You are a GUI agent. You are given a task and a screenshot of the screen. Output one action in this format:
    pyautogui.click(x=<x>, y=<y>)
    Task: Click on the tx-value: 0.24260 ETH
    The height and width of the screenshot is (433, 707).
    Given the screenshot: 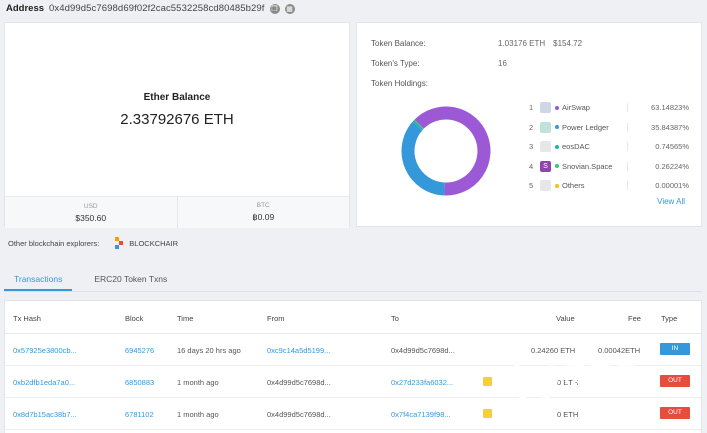 What is the action you would take?
    pyautogui.click(x=553, y=350)
    